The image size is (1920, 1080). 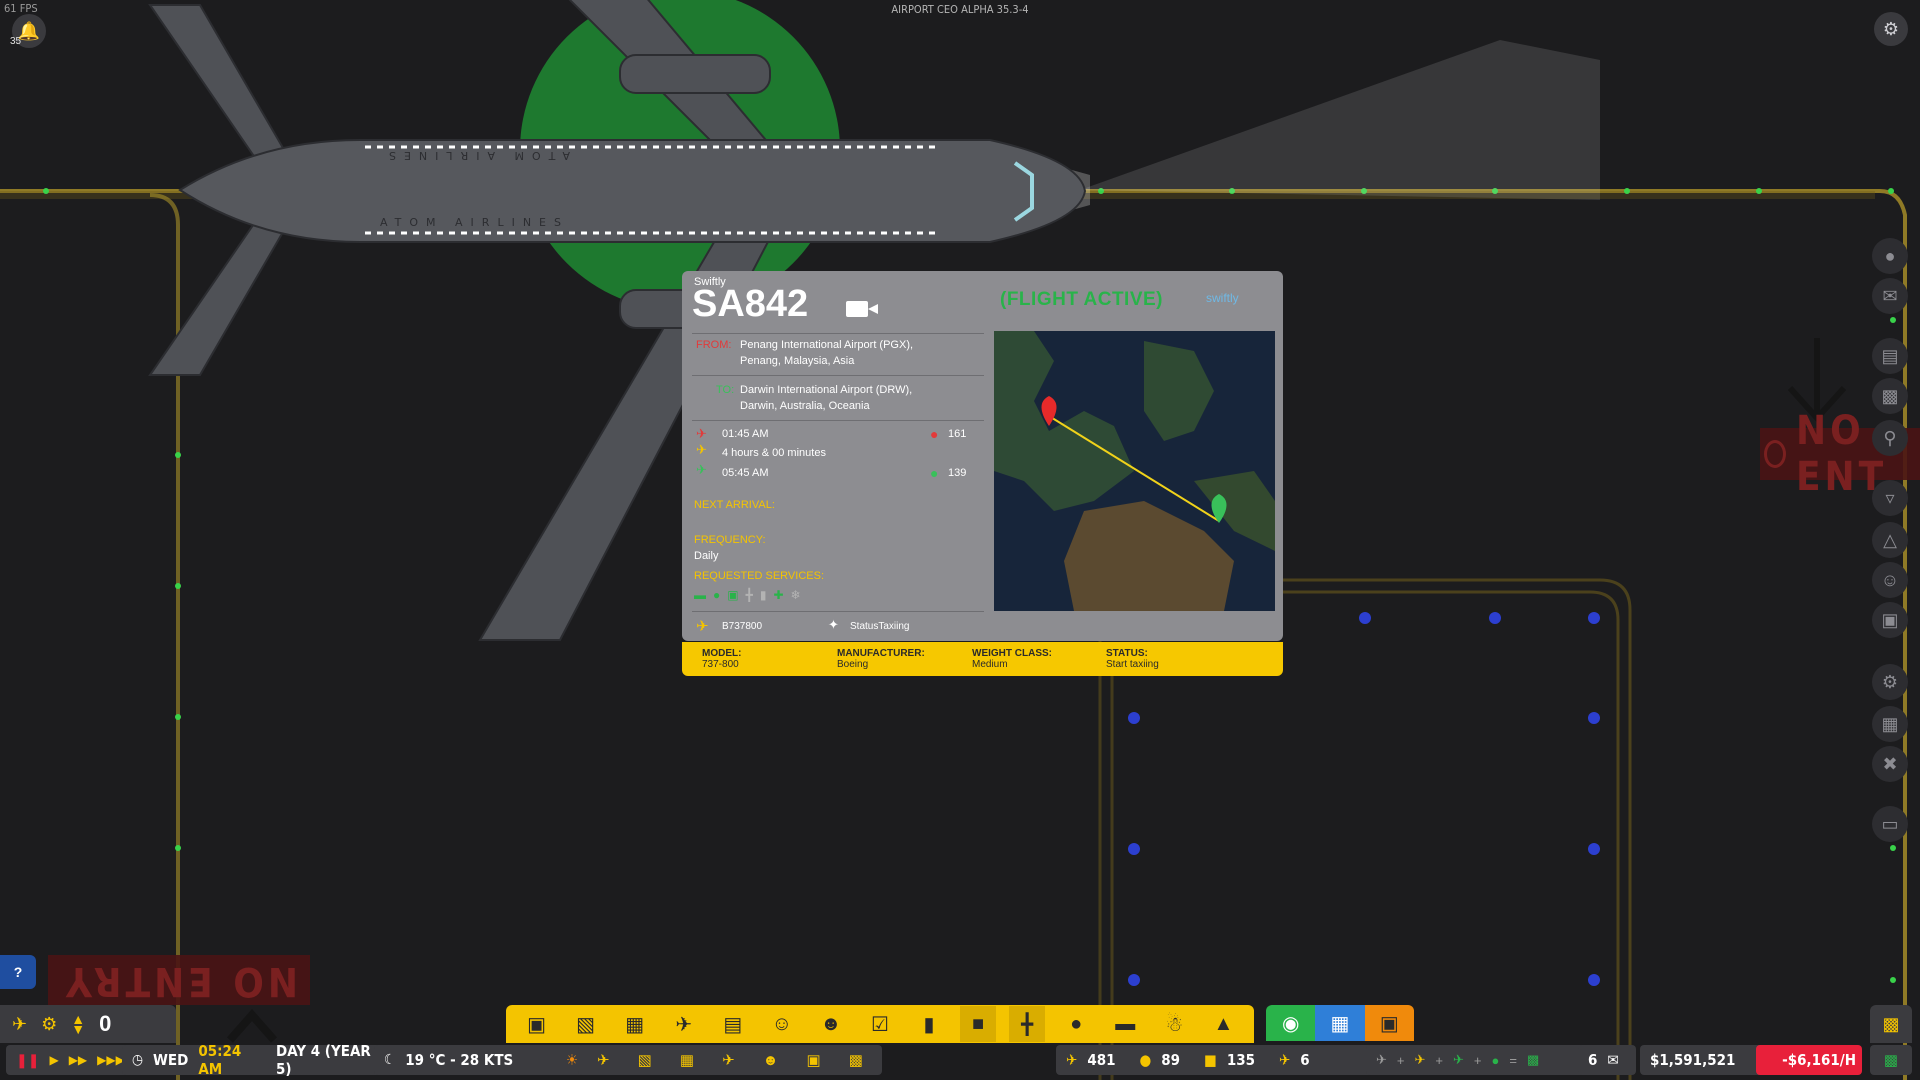 What do you see at coordinates (733, 1024) in the screenshot?
I see `baggage-tool-icon: ▤` at bounding box center [733, 1024].